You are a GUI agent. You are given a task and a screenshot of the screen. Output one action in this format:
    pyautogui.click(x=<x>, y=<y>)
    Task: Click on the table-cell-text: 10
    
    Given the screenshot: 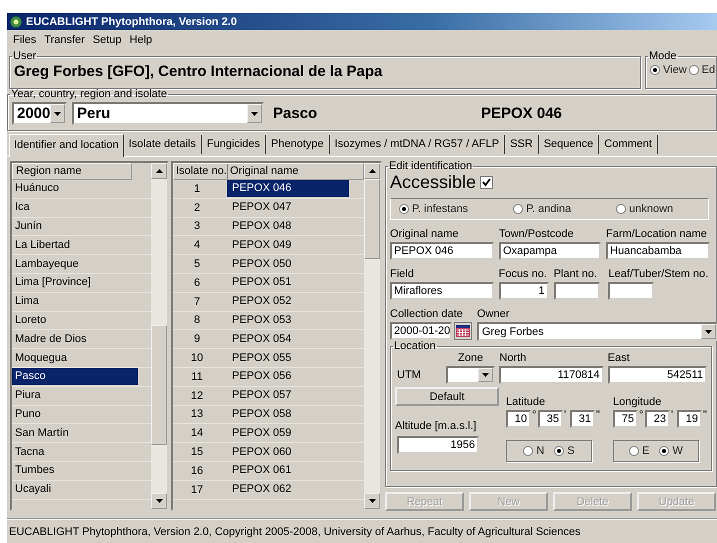 What is the action you would take?
    pyautogui.click(x=197, y=358)
    